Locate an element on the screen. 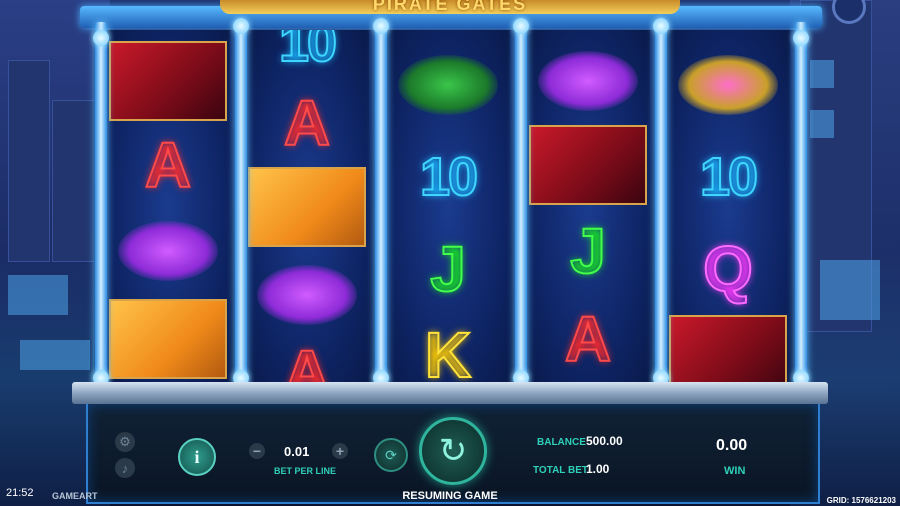  game-logo: PIRATE GATES is located at coordinates (450, 7).